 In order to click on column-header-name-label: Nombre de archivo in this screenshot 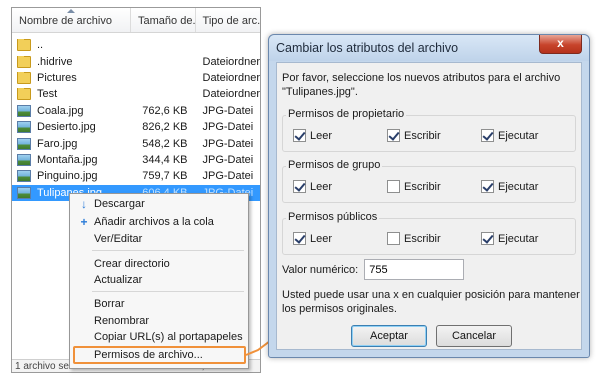, I will do `click(65, 21)`.